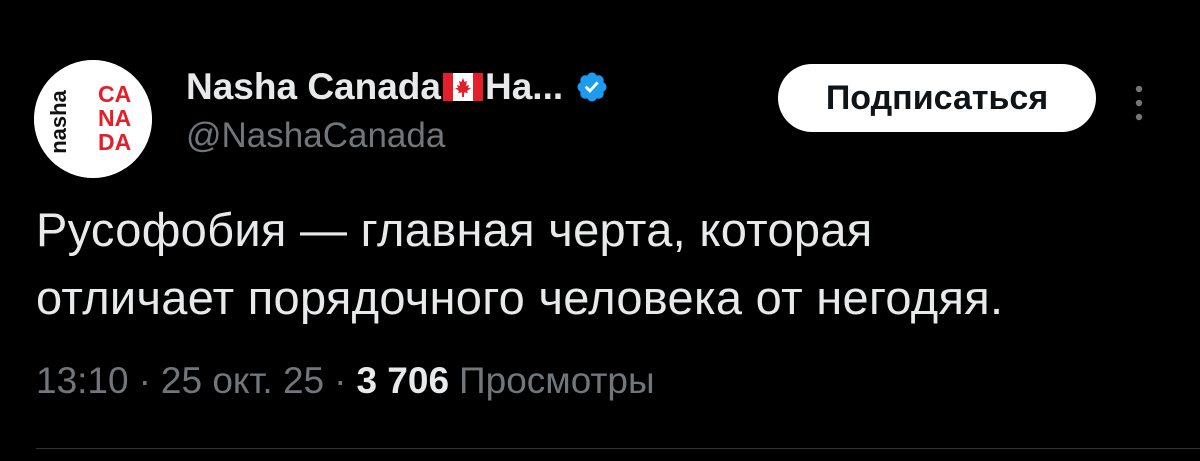 The width and height of the screenshot is (1200, 461). Describe the element at coordinates (82, 381) in the screenshot. I see `tweet-time: 13:10` at that location.